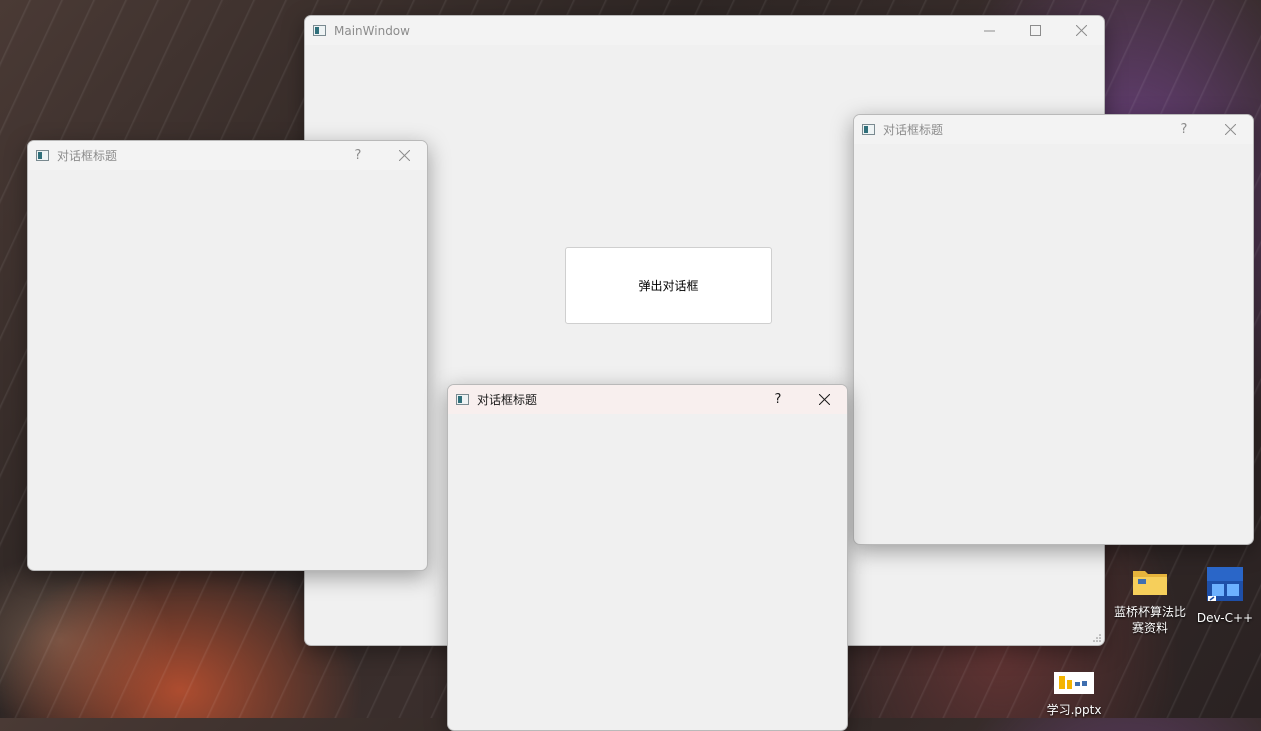 This screenshot has height=731, width=1261. Describe the element at coordinates (704, 30) in the screenshot. I see `main-window-titlebar: MainWindow` at that location.